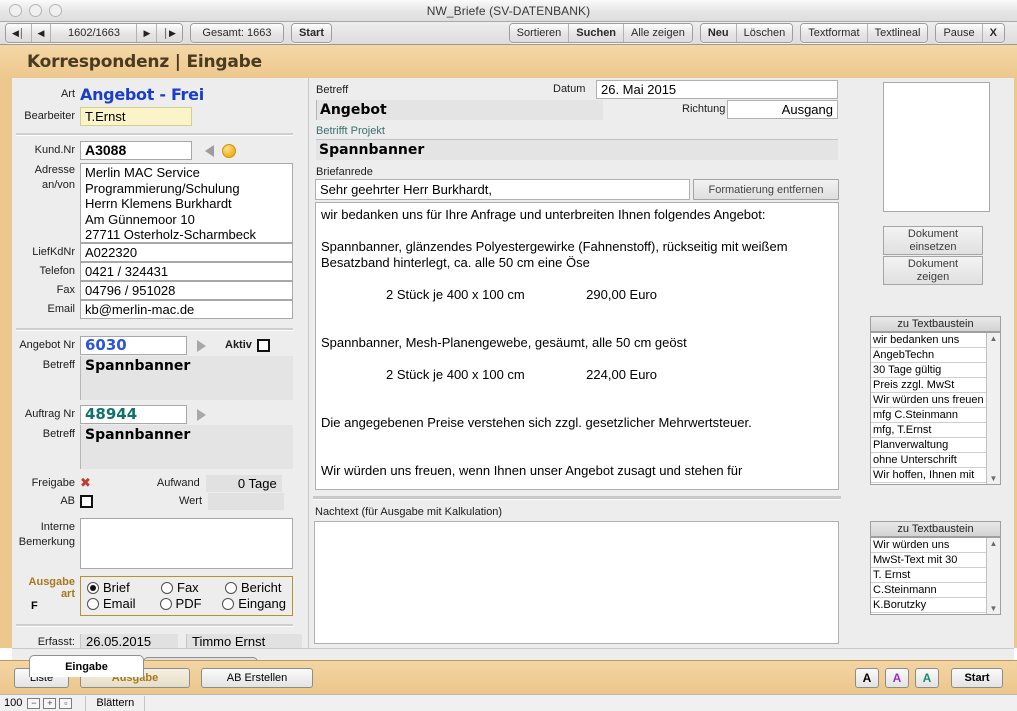 Image resolution: width=1017 pixels, height=711 pixels. I want to click on radio-eingang-icon, so click(228, 603).